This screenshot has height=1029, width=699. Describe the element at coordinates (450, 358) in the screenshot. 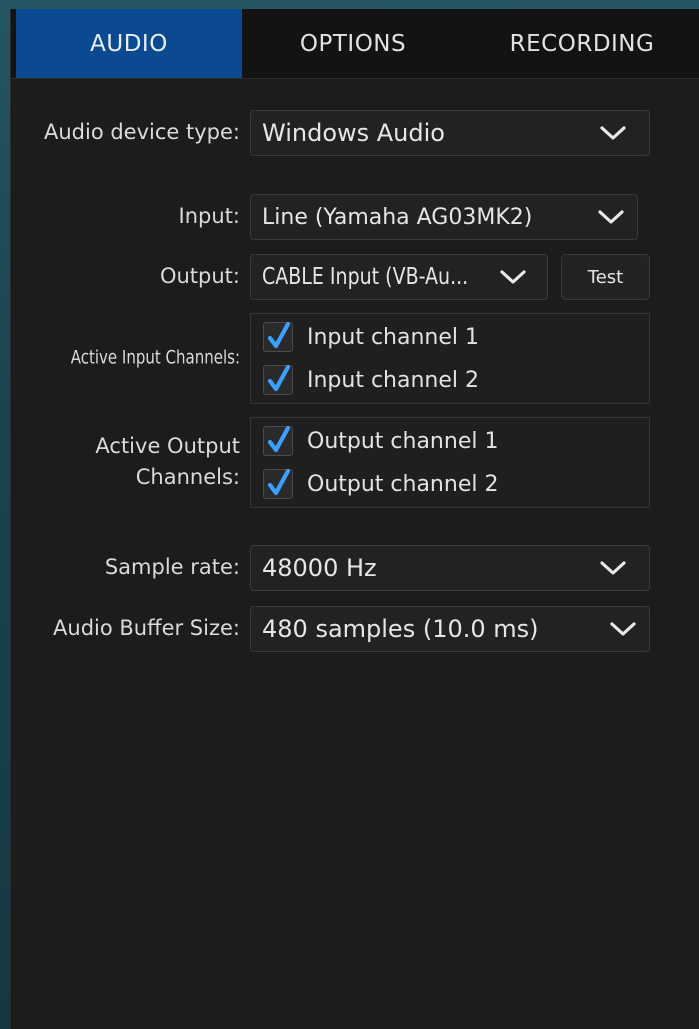

I see `active-input-channels-box: Input channel 1 Input channel 2` at that location.